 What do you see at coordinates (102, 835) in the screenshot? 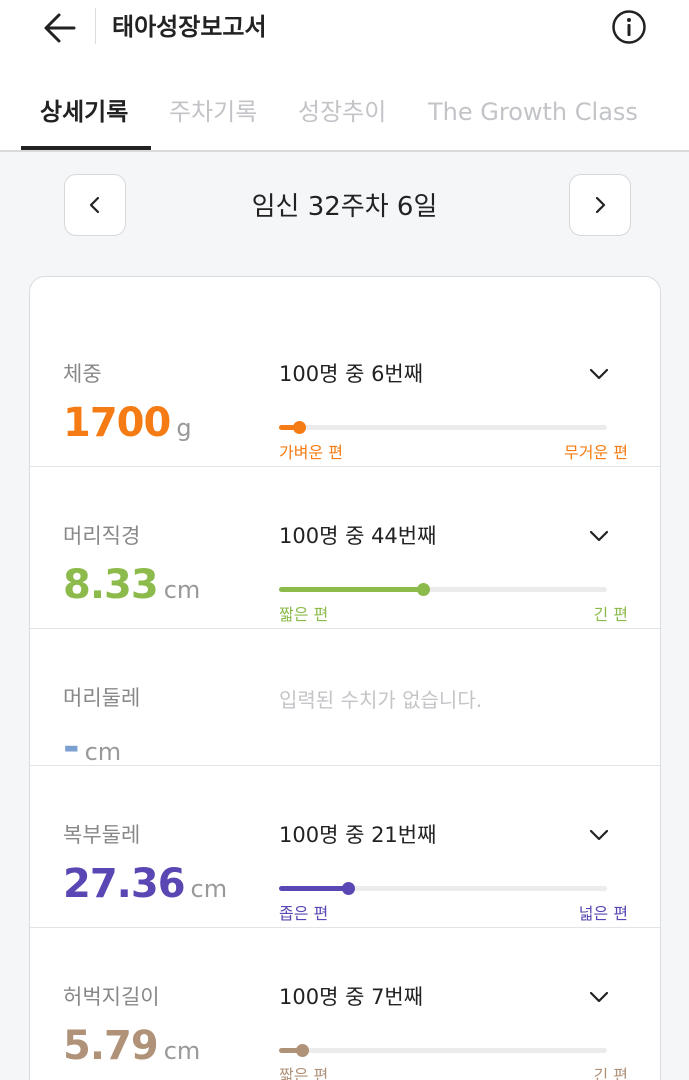
I see `measurement-label: 복부둘레` at bounding box center [102, 835].